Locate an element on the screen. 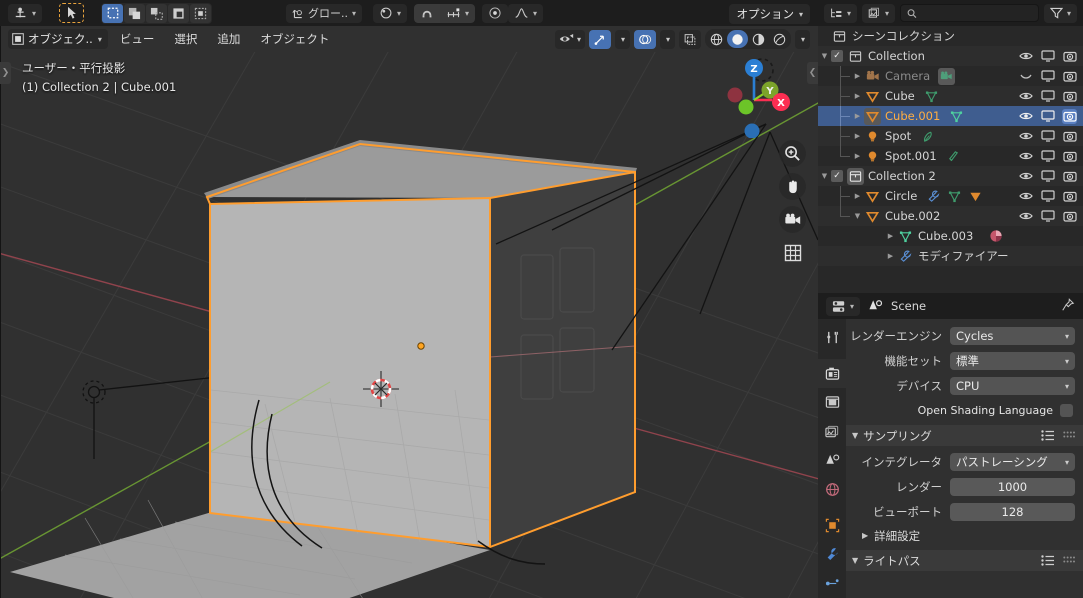 The width and height of the screenshot is (1083, 598). collection-checkbox: ✓ is located at coordinates (837, 56).